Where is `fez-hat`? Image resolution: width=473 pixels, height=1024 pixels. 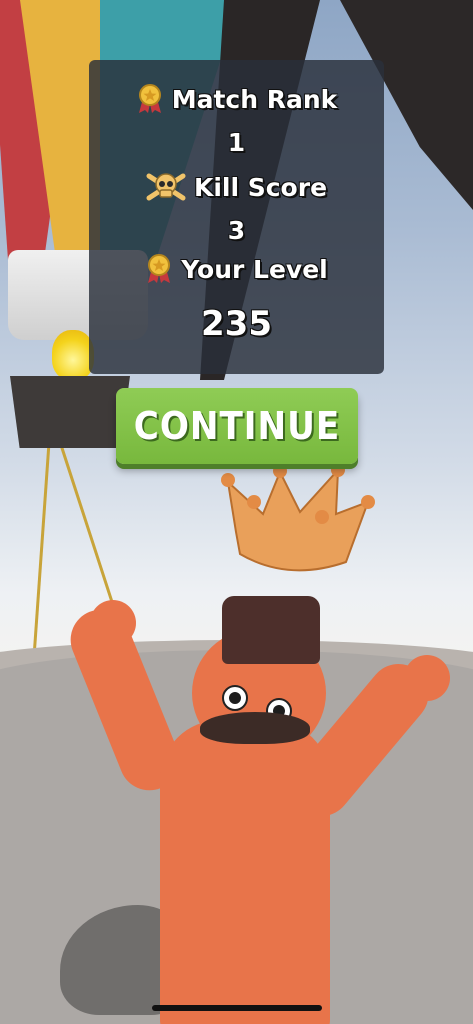 fez-hat is located at coordinates (271, 630).